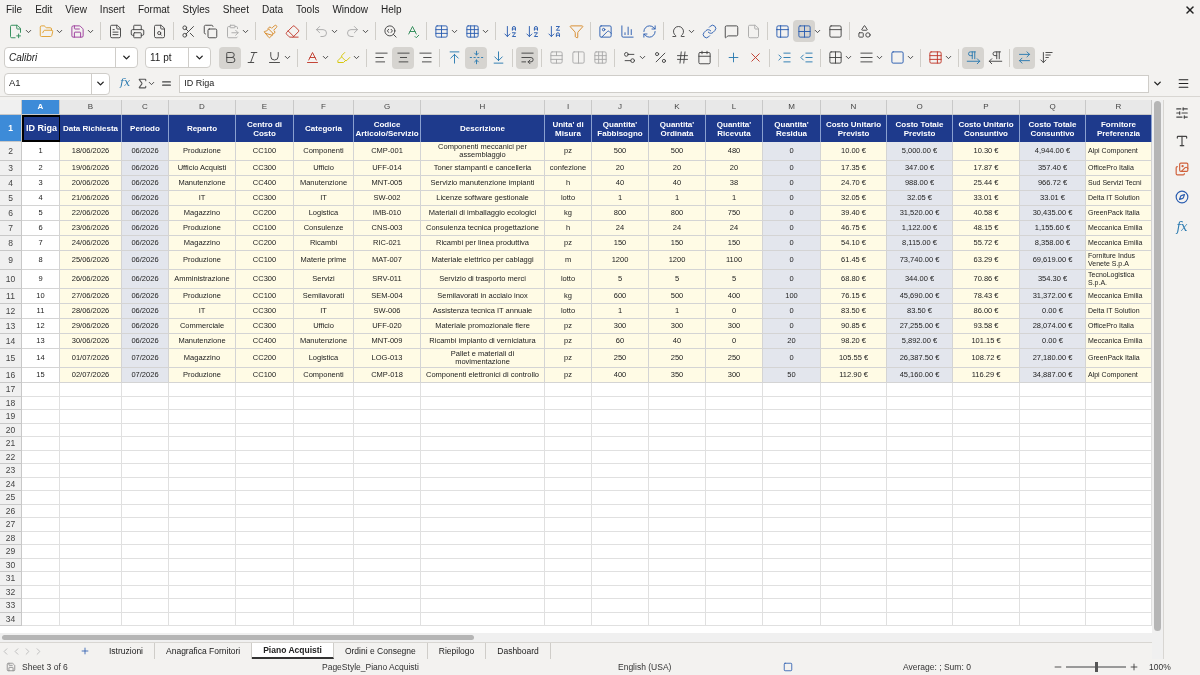 This screenshot has width=1200, height=675. Describe the element at coordinates (11, 375) in the screenshot. I see `row-header: 16` at that location.